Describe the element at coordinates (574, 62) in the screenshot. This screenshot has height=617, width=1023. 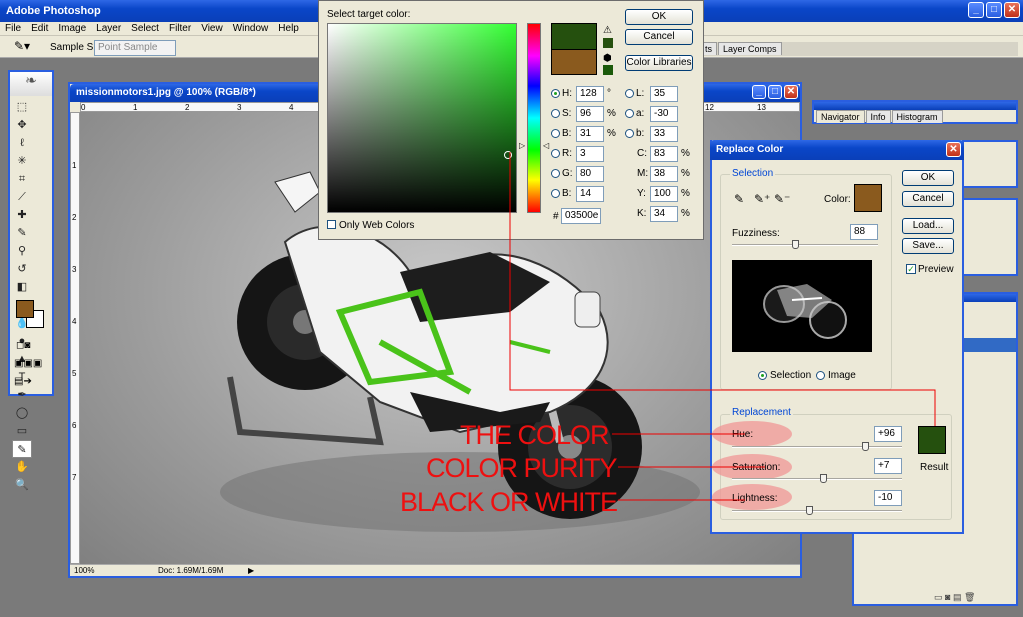
I see `old-color-swatch` at that location.